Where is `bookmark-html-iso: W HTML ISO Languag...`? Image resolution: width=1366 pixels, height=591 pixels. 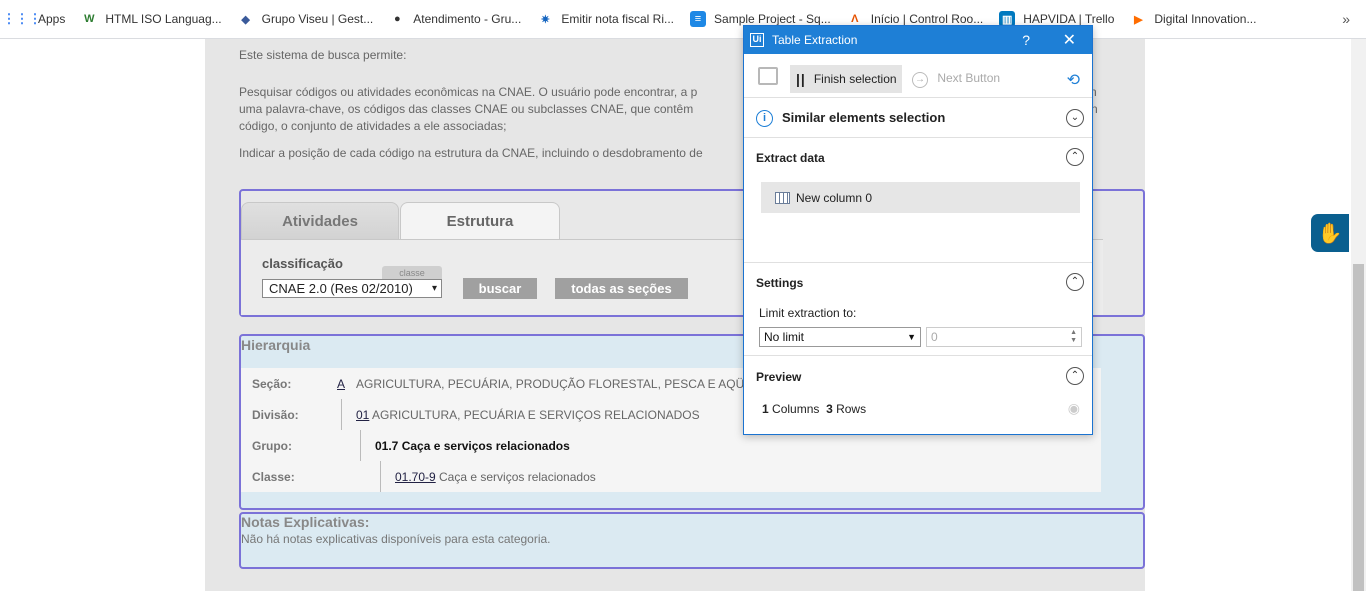
bookmark-html-iso: W HTML ISO Languag... is located at coordinates (151, 19).